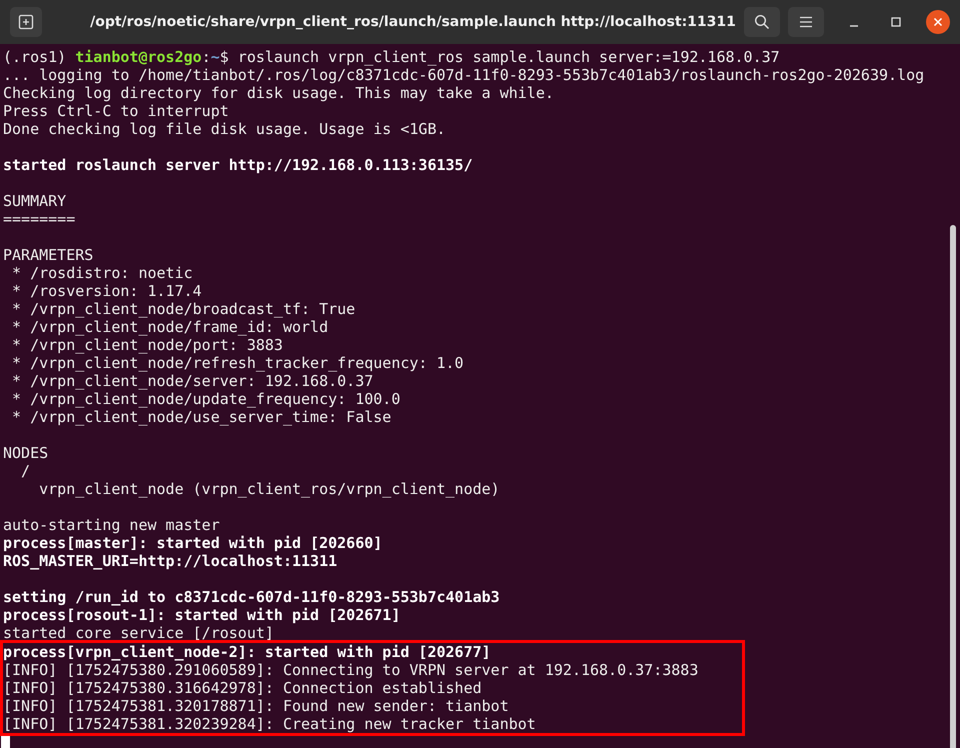 Image resolution: width=960 pixels, height=748 pixels. What do you see at coordinates (896, 22) in the screenshot?
I see `maximize-icon` at bounding box center [896, 22].